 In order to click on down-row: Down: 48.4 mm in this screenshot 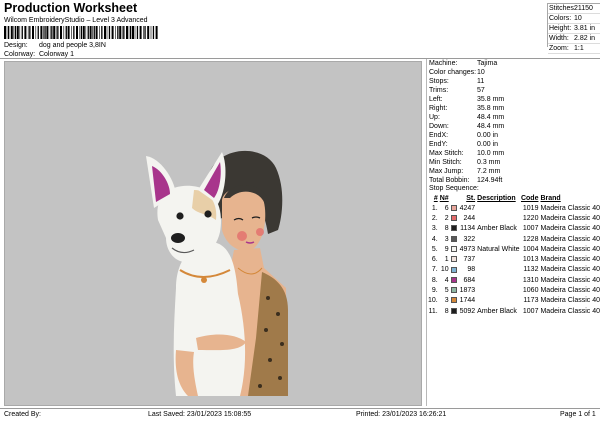, I will do `click(466, 126)`.